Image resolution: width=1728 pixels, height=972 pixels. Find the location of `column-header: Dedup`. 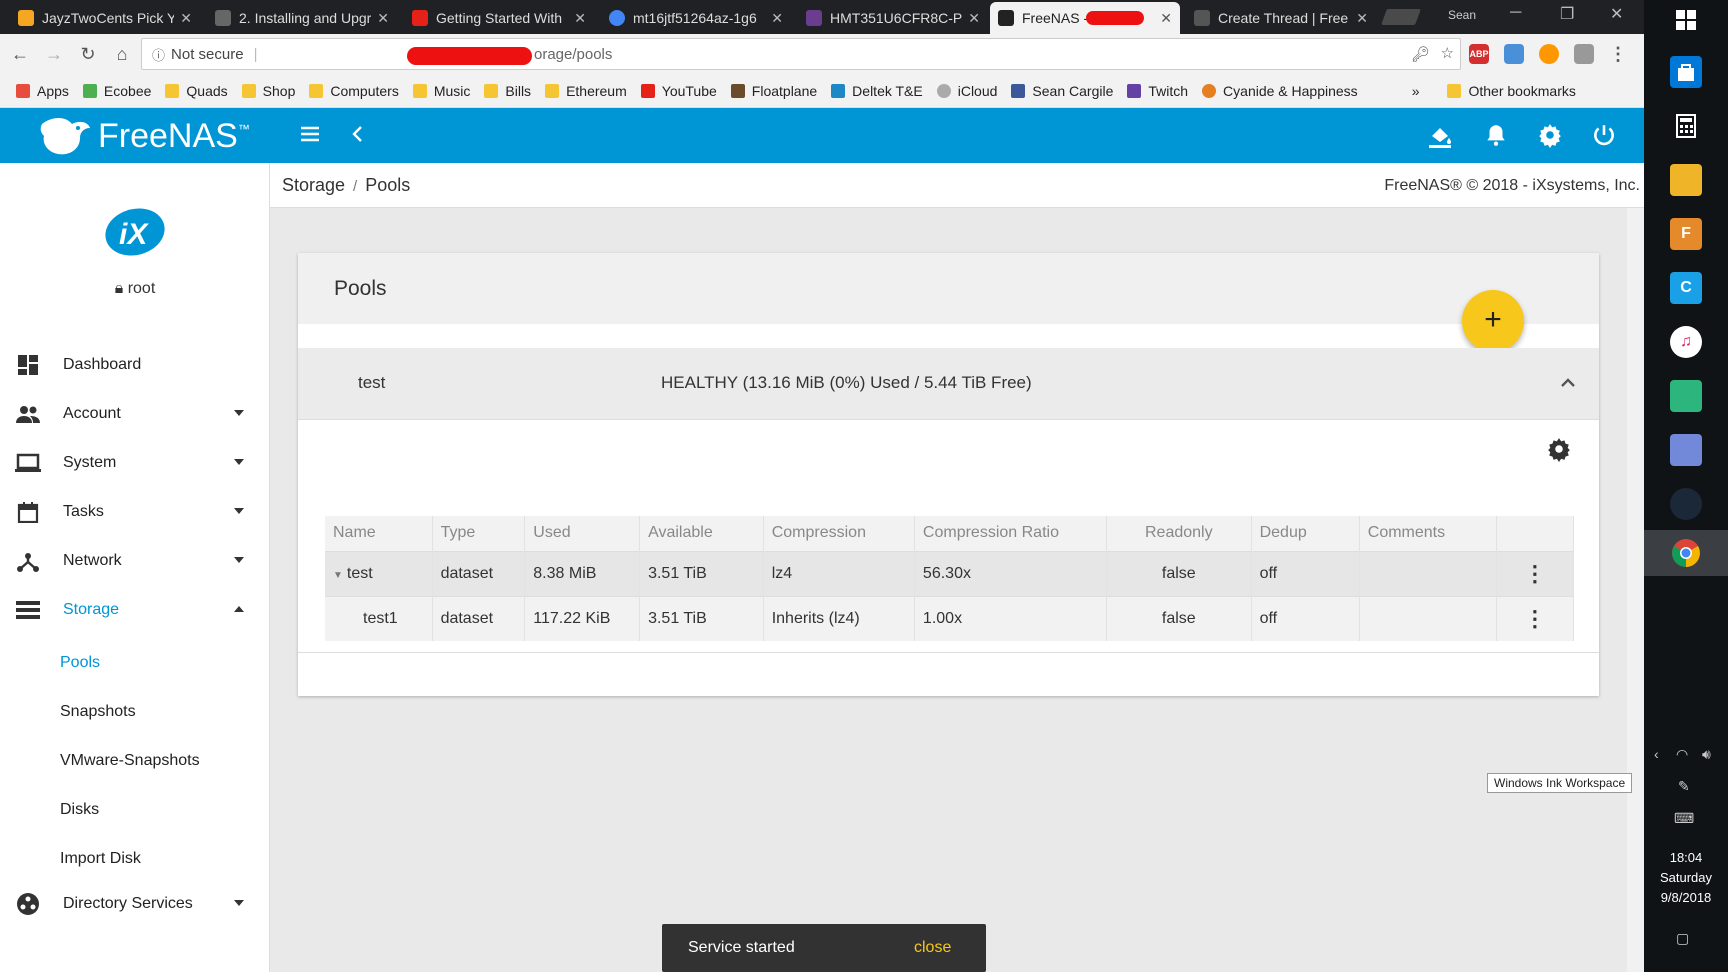

column-header: Dedup is located at coordinates (1305, 533).